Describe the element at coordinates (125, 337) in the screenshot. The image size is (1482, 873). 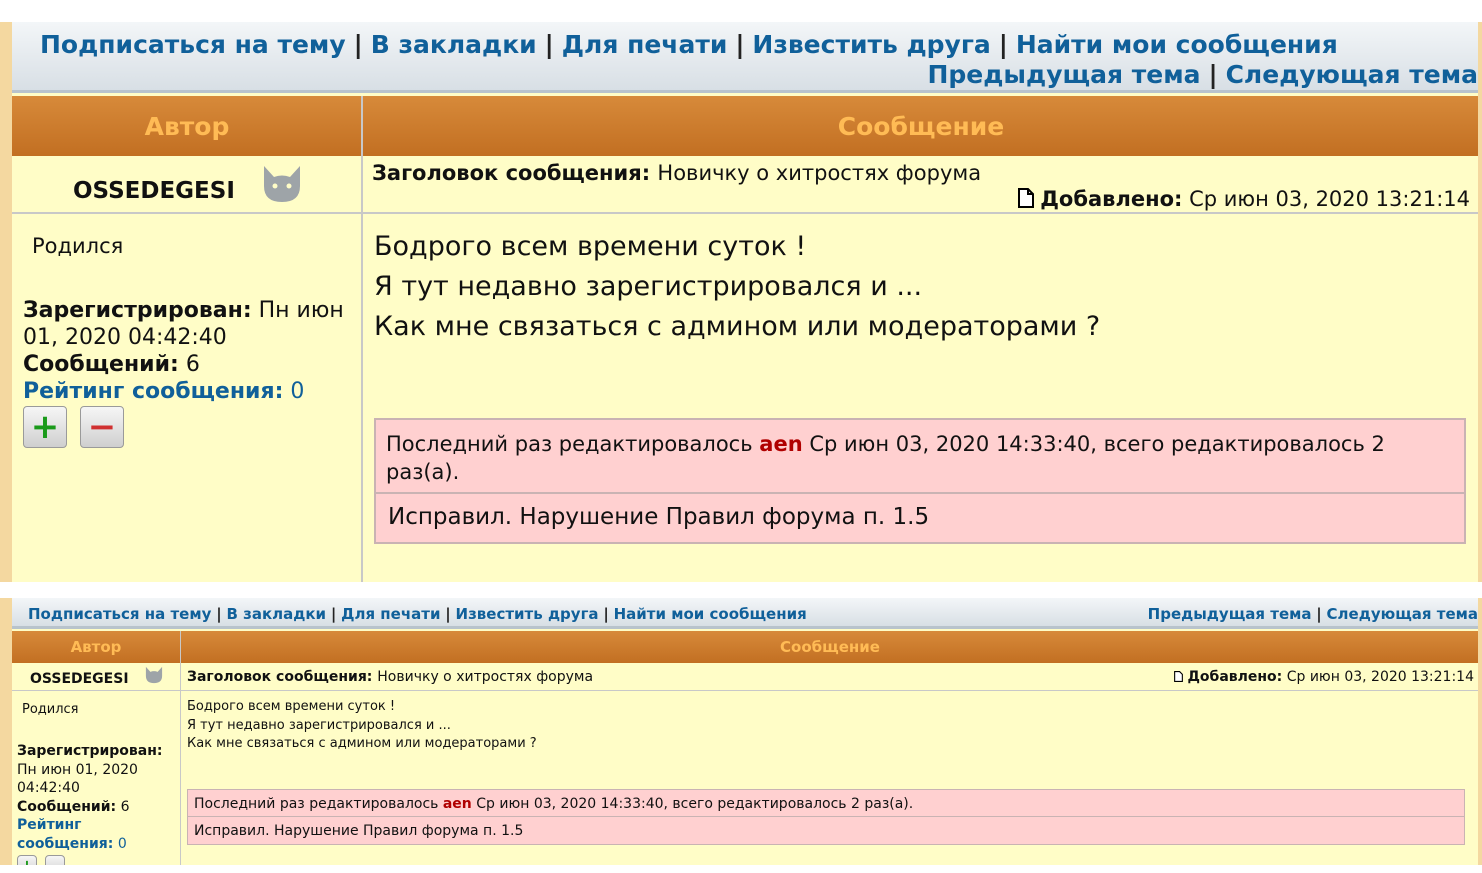
I see `registered-value-cont: 01, 2020 04:42:40` at that location.